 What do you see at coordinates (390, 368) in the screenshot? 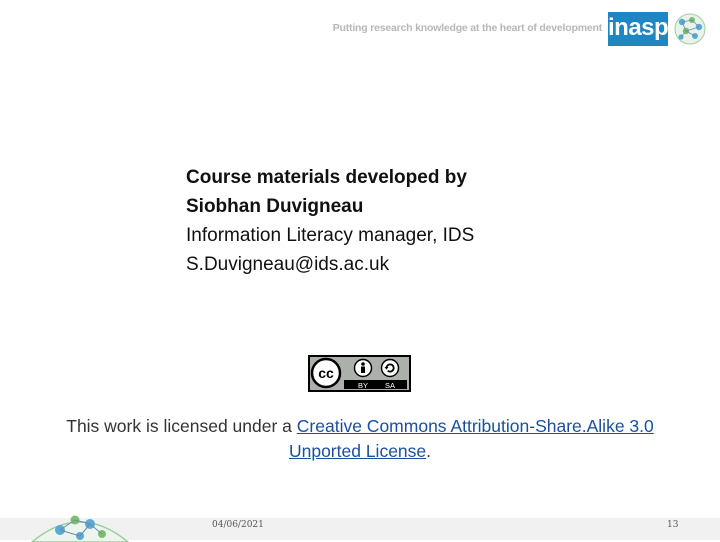
I see `share-alike-icon` at bounding box center [390, 368].